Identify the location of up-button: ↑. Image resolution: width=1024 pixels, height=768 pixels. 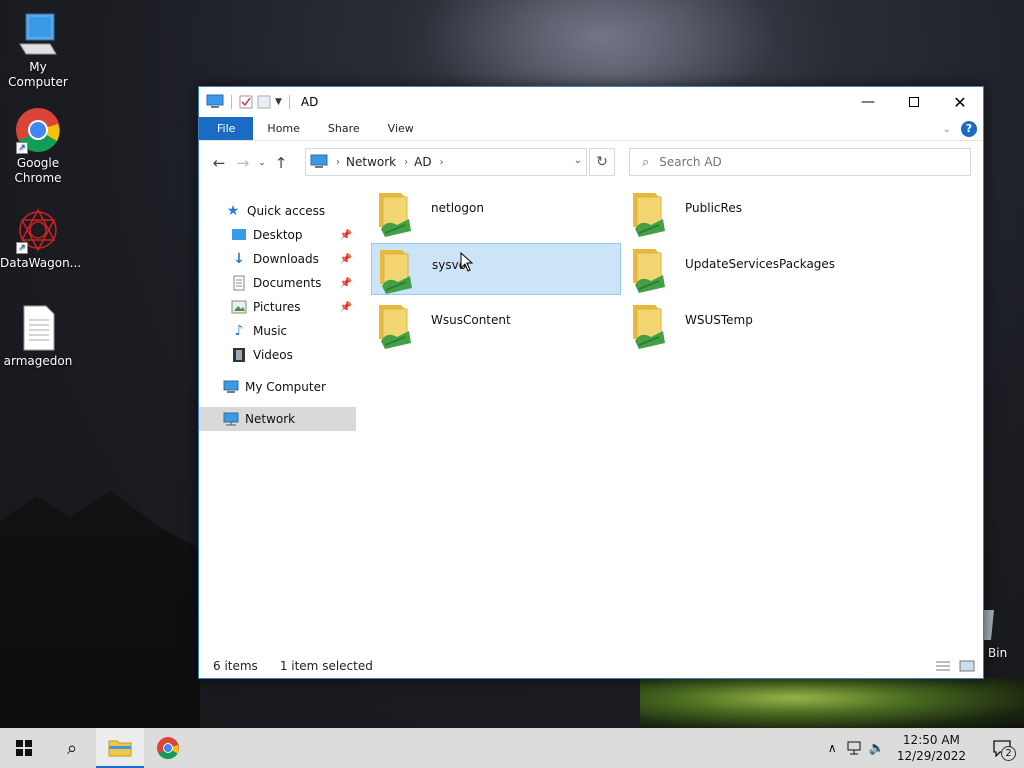
(281, 163).